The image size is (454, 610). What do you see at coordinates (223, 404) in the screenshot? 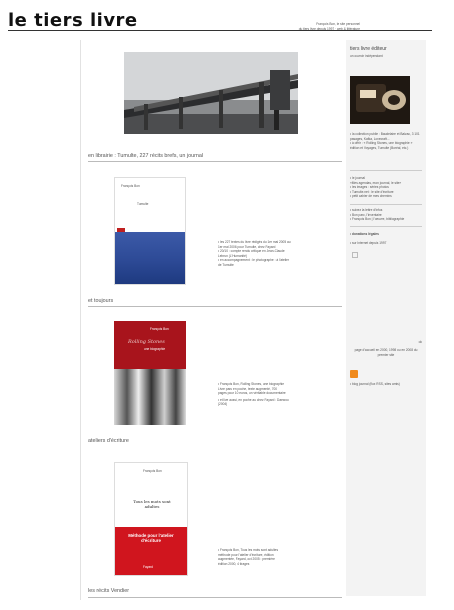
I see `text-line: (2004)` at bounding box center [223, 404].